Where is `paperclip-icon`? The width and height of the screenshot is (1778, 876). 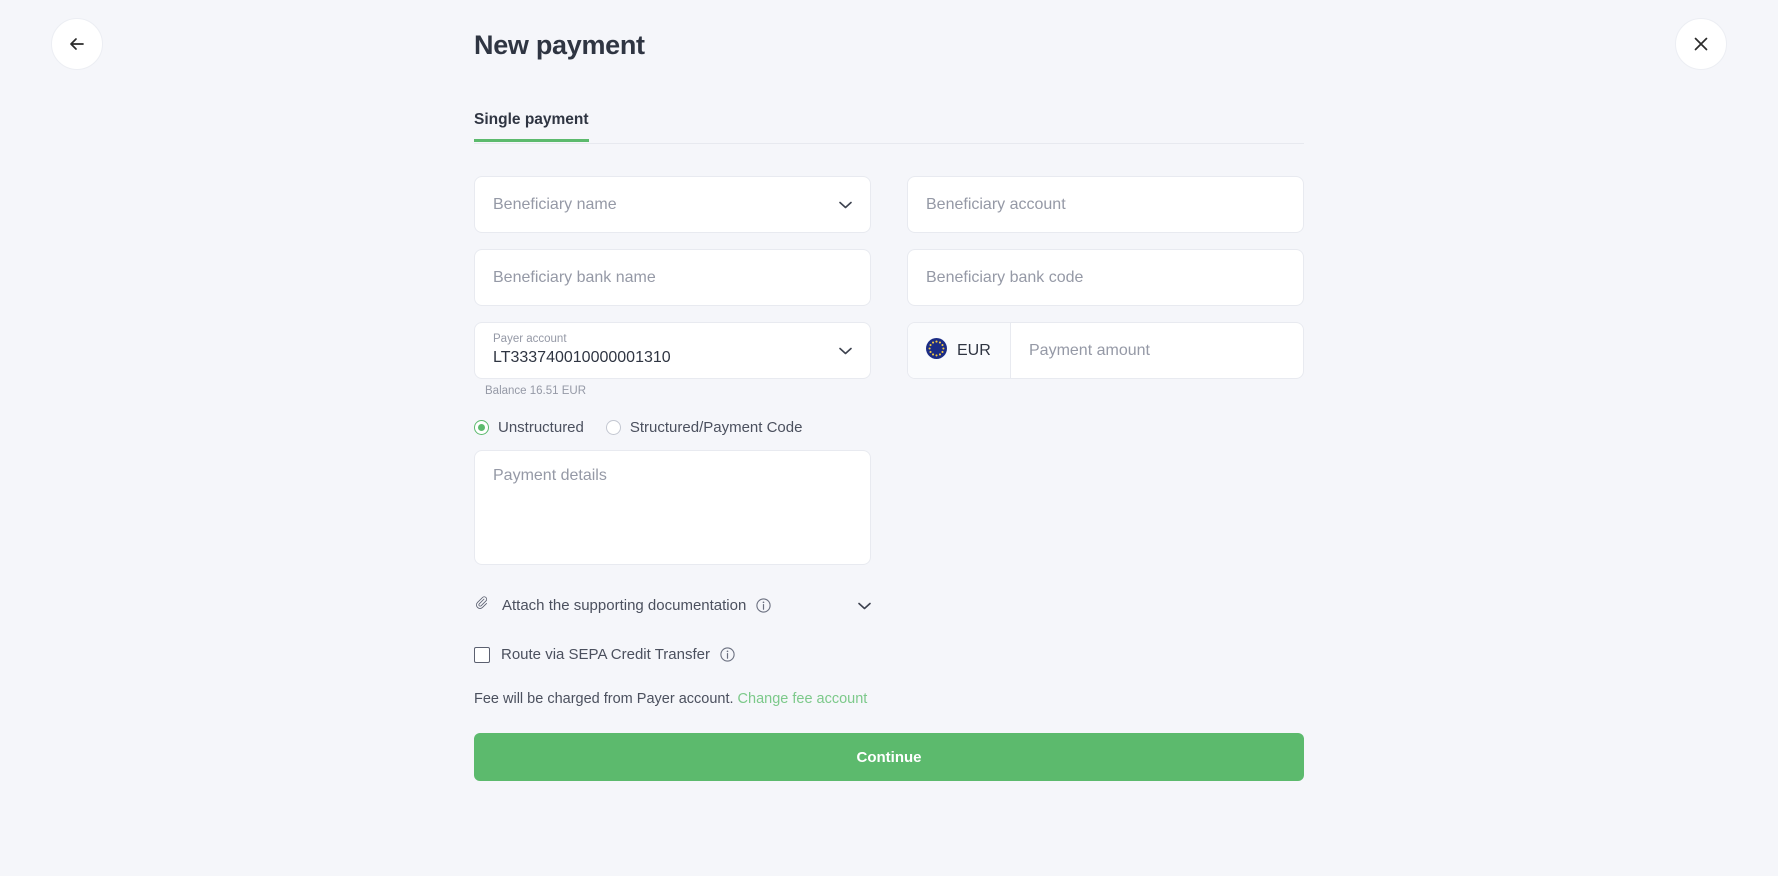 paperclip-icon is located at coordinates (482, 605).